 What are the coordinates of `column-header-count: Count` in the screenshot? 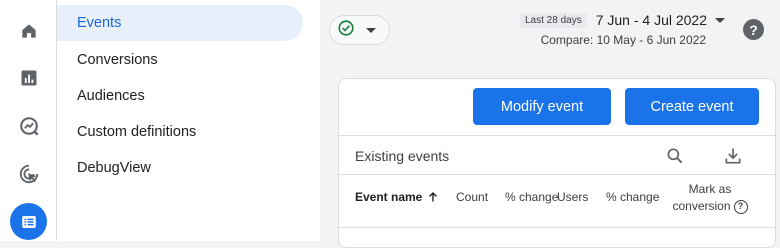 It's located at (472, 197).